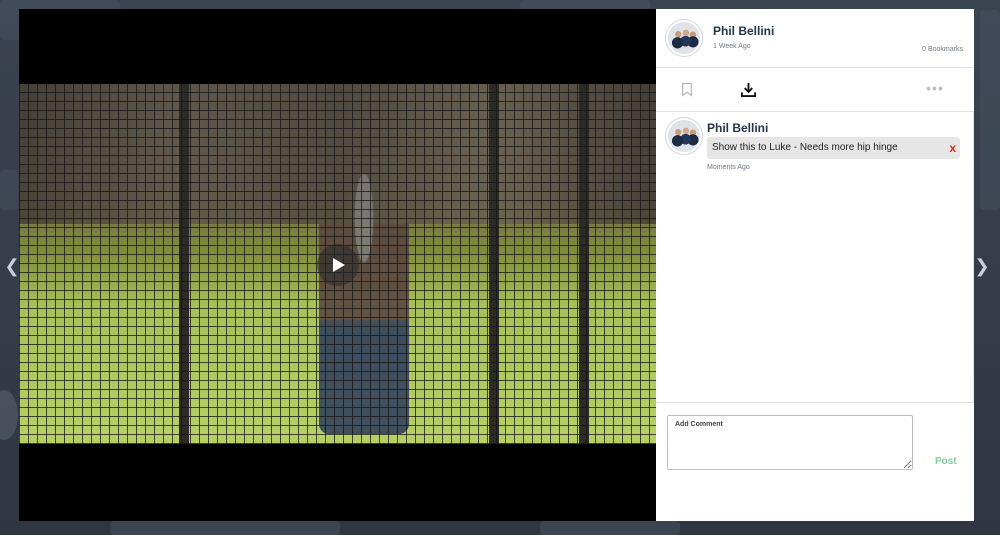 This screenshot has width=1000, height=535. I want to click on download-icon, so click(748, 89).